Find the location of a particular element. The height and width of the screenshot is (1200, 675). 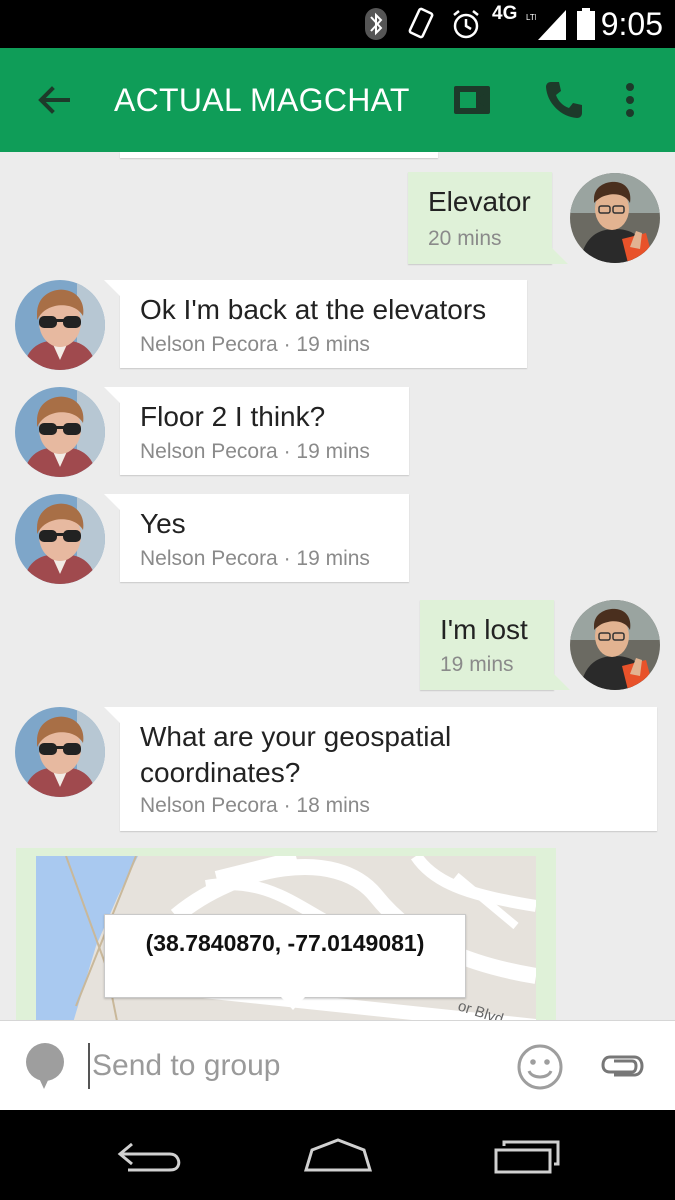

app-bar: ACTUAL MAGCHAT is located at coordinates (337, 100).